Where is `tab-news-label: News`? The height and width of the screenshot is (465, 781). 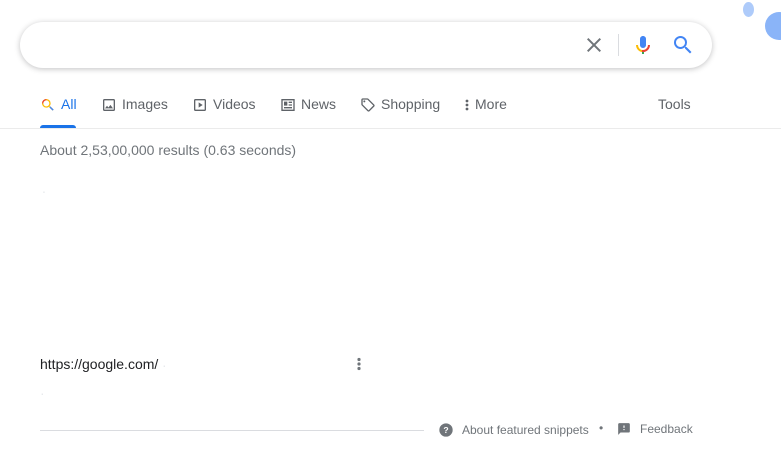 tab-news-label: News is located at coordinates (319, 104).